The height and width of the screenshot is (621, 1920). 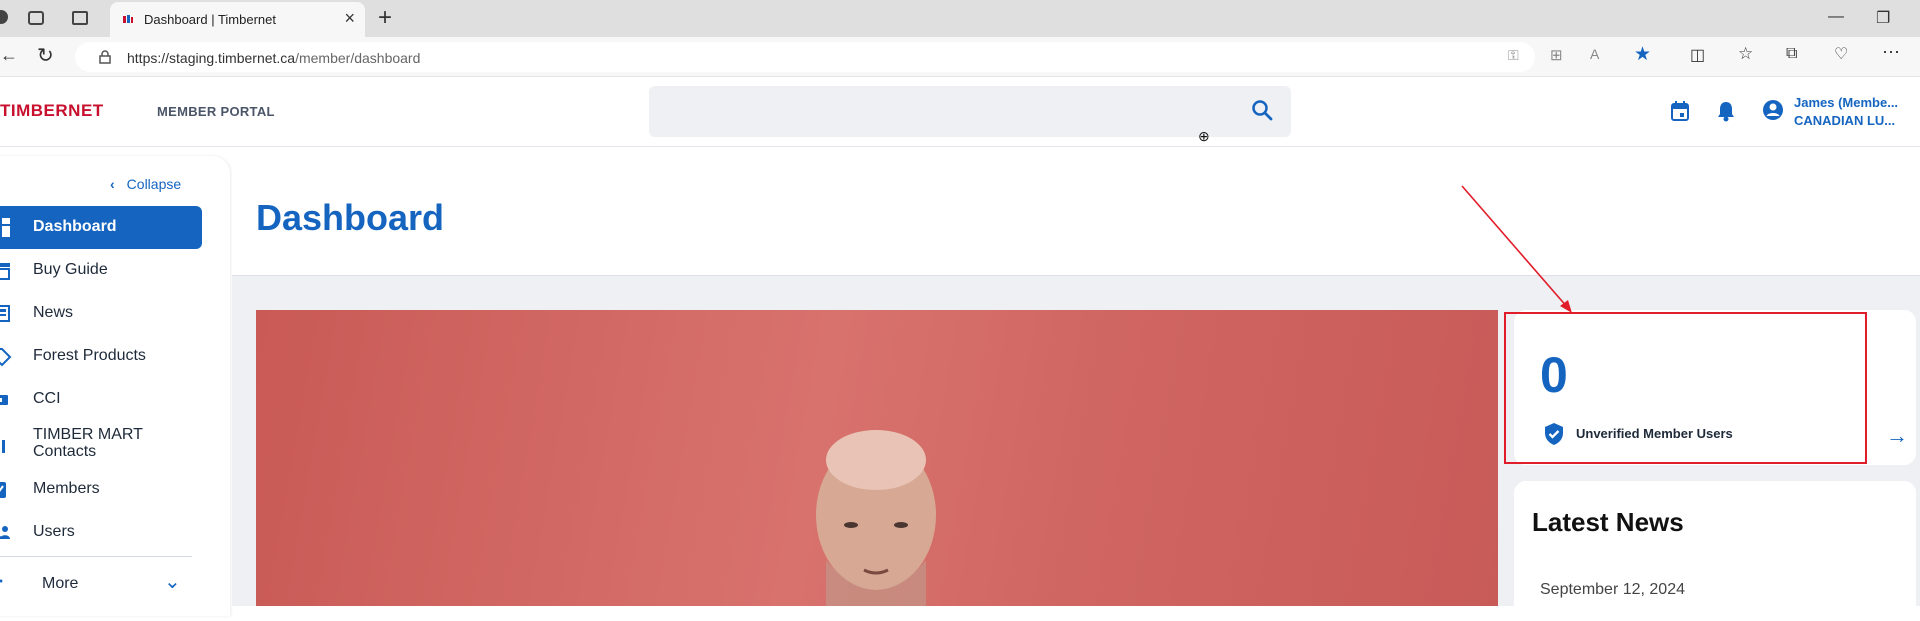 What do you see at coordinates (1680, 111) in the screenshot?
I see `calendar-icon` at bounding box center [1680, 111].